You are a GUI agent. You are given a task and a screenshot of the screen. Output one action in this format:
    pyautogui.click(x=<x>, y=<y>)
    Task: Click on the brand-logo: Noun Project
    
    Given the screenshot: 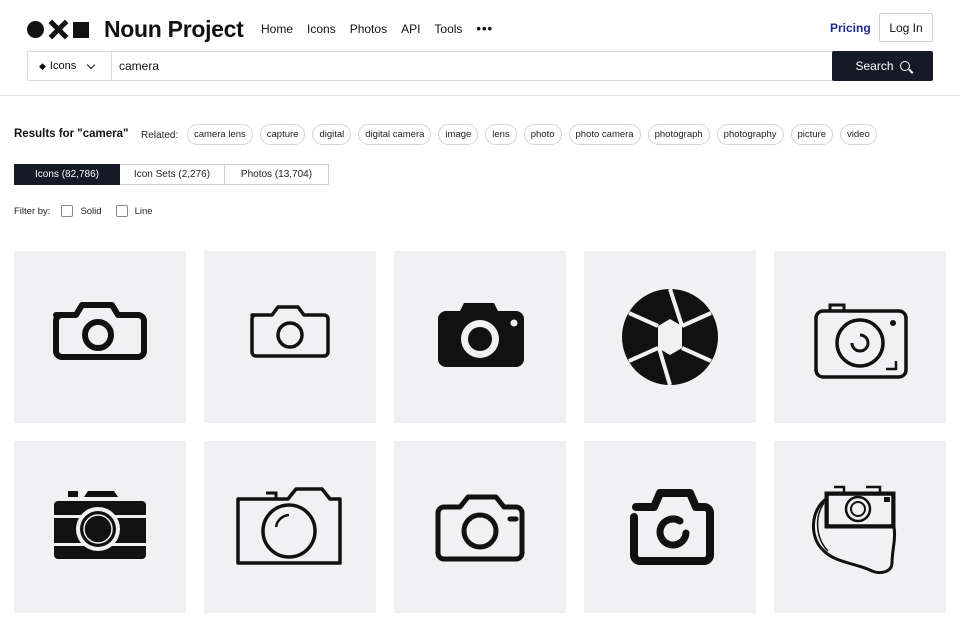 What is the action you would take?
    pyautogui.click(x=135, y=29)
    